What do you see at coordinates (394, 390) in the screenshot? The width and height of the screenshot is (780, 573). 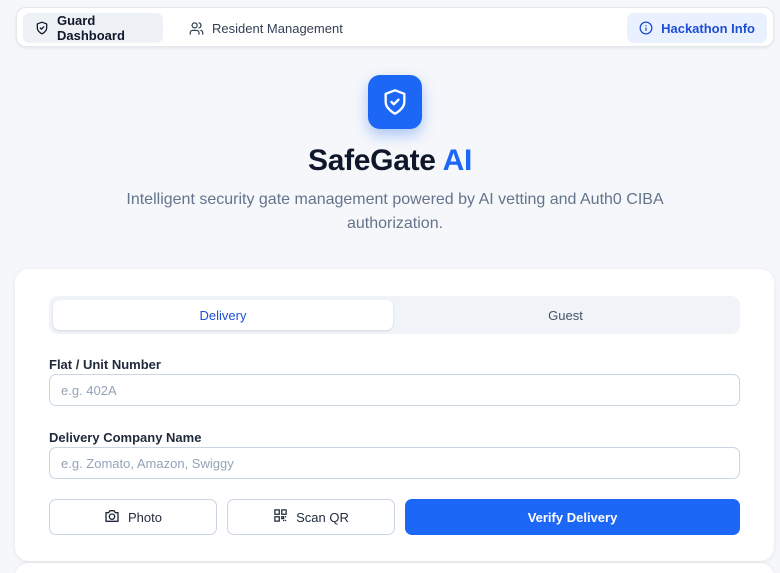 I see `flat-number-input` at bounding box center [394, 390].